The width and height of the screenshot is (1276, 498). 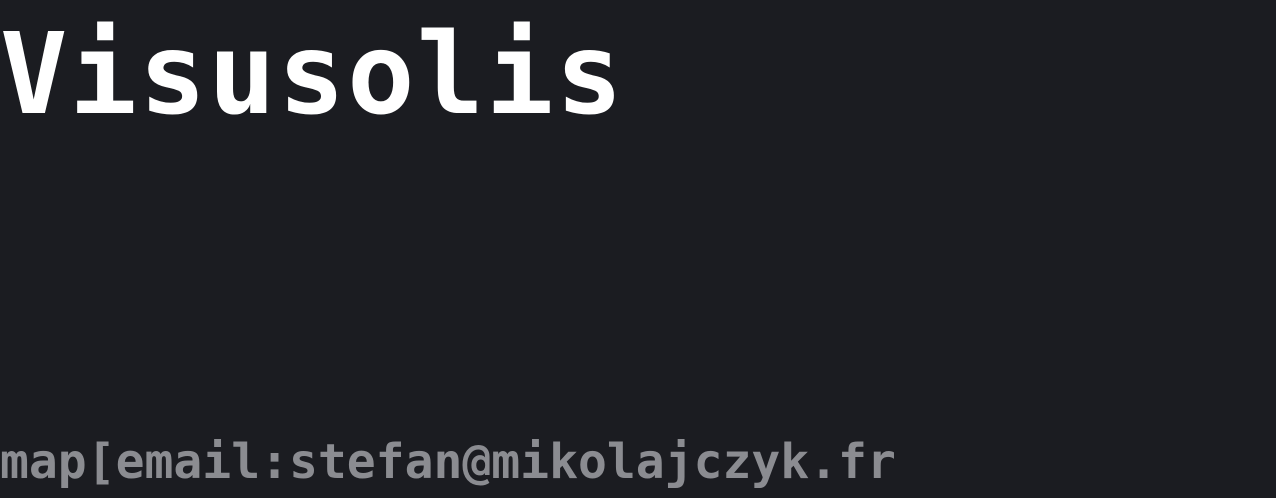 I want to click on author-email-text: map[email:stefan@mikolajczyk.fr, so click(x=448, y=462).